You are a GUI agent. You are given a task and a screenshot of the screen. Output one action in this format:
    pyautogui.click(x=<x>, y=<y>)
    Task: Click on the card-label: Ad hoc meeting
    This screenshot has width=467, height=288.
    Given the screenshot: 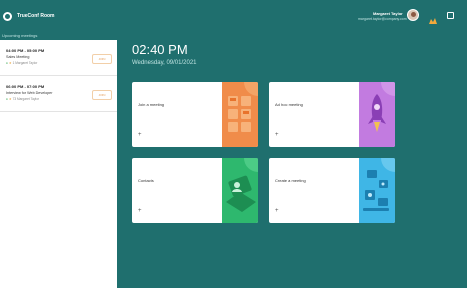 What is the action you would take?
    pyautogui.click(x=289, y=104)
    